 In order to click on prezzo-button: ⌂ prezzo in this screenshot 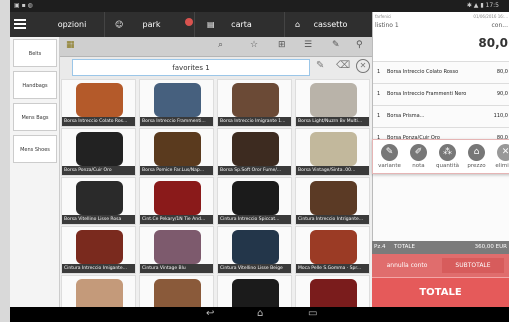, I will do `click(476, 157)`.